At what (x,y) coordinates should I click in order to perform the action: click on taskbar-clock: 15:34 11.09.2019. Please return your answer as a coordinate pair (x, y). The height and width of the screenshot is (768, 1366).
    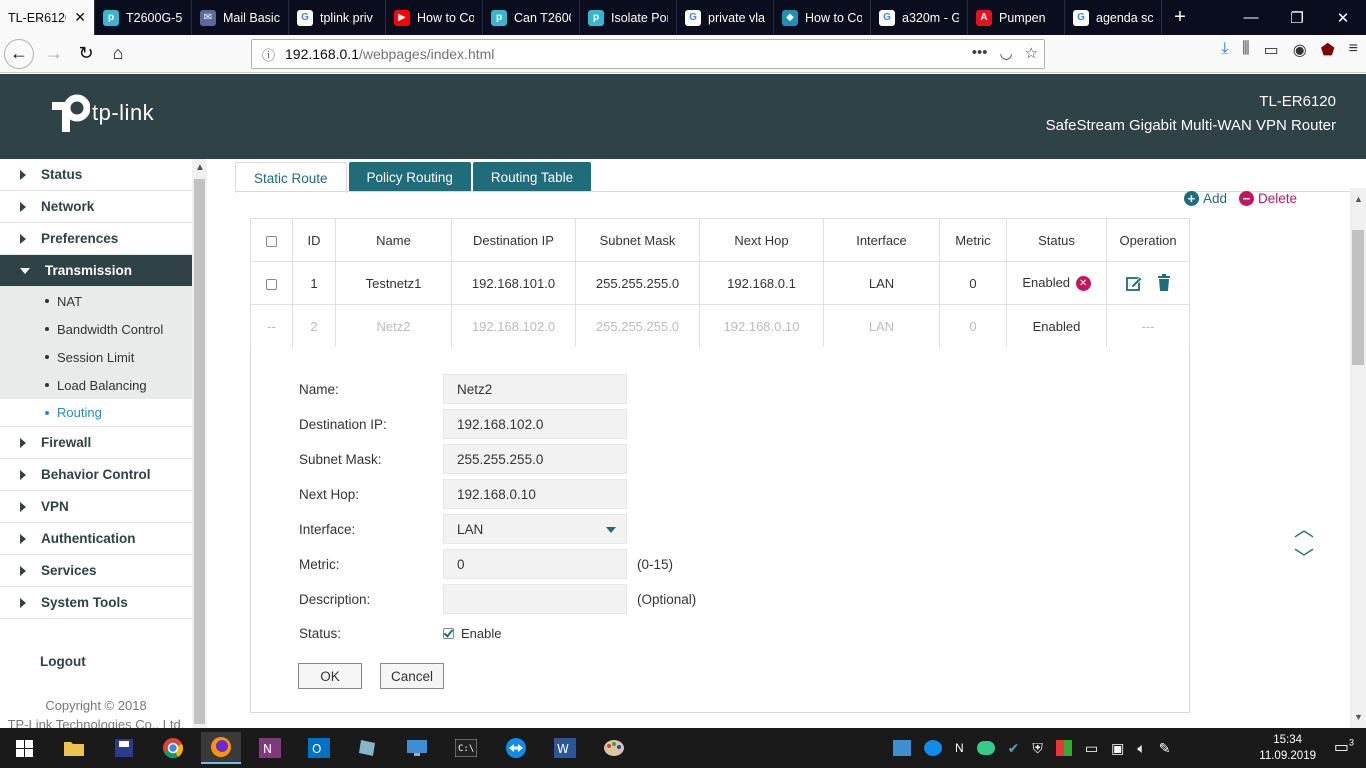
    Looking at the image, I should click on (1287, 748).